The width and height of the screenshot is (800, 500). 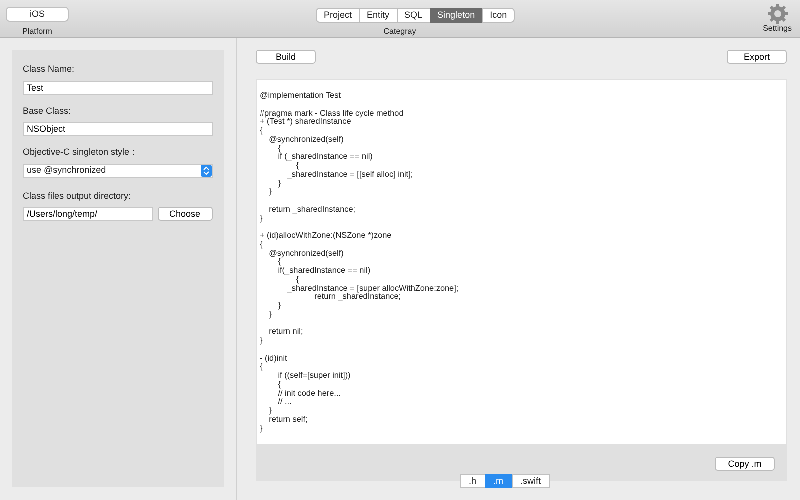 What do you see at coordinates (118, 171) in the screenshot?
I see `style-select: use @synchronized` at bounding box center [118, 171].